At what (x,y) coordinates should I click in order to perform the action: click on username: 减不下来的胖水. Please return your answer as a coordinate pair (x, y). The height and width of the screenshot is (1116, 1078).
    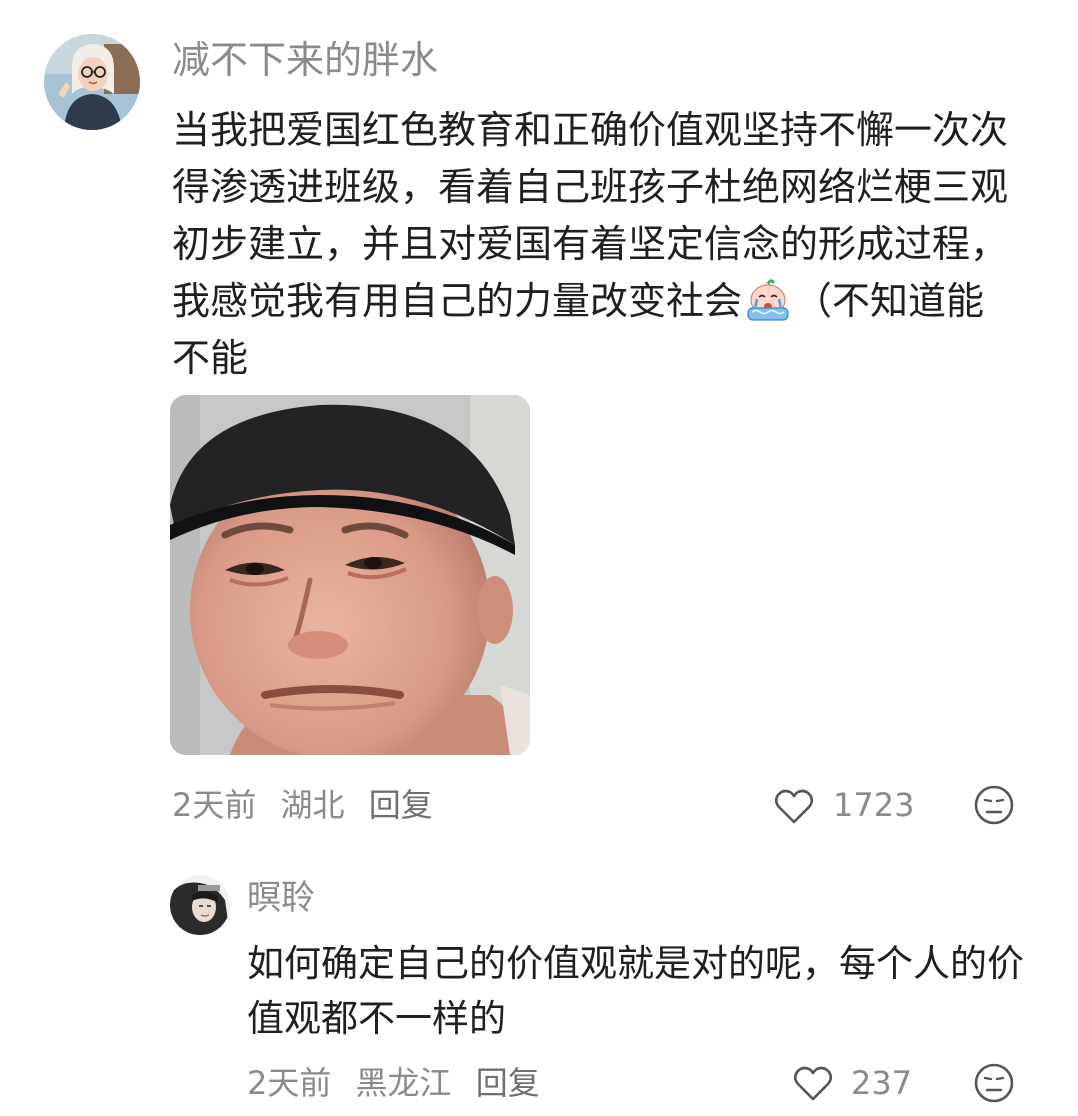
    Looking at the image, I should click on (305, 60).